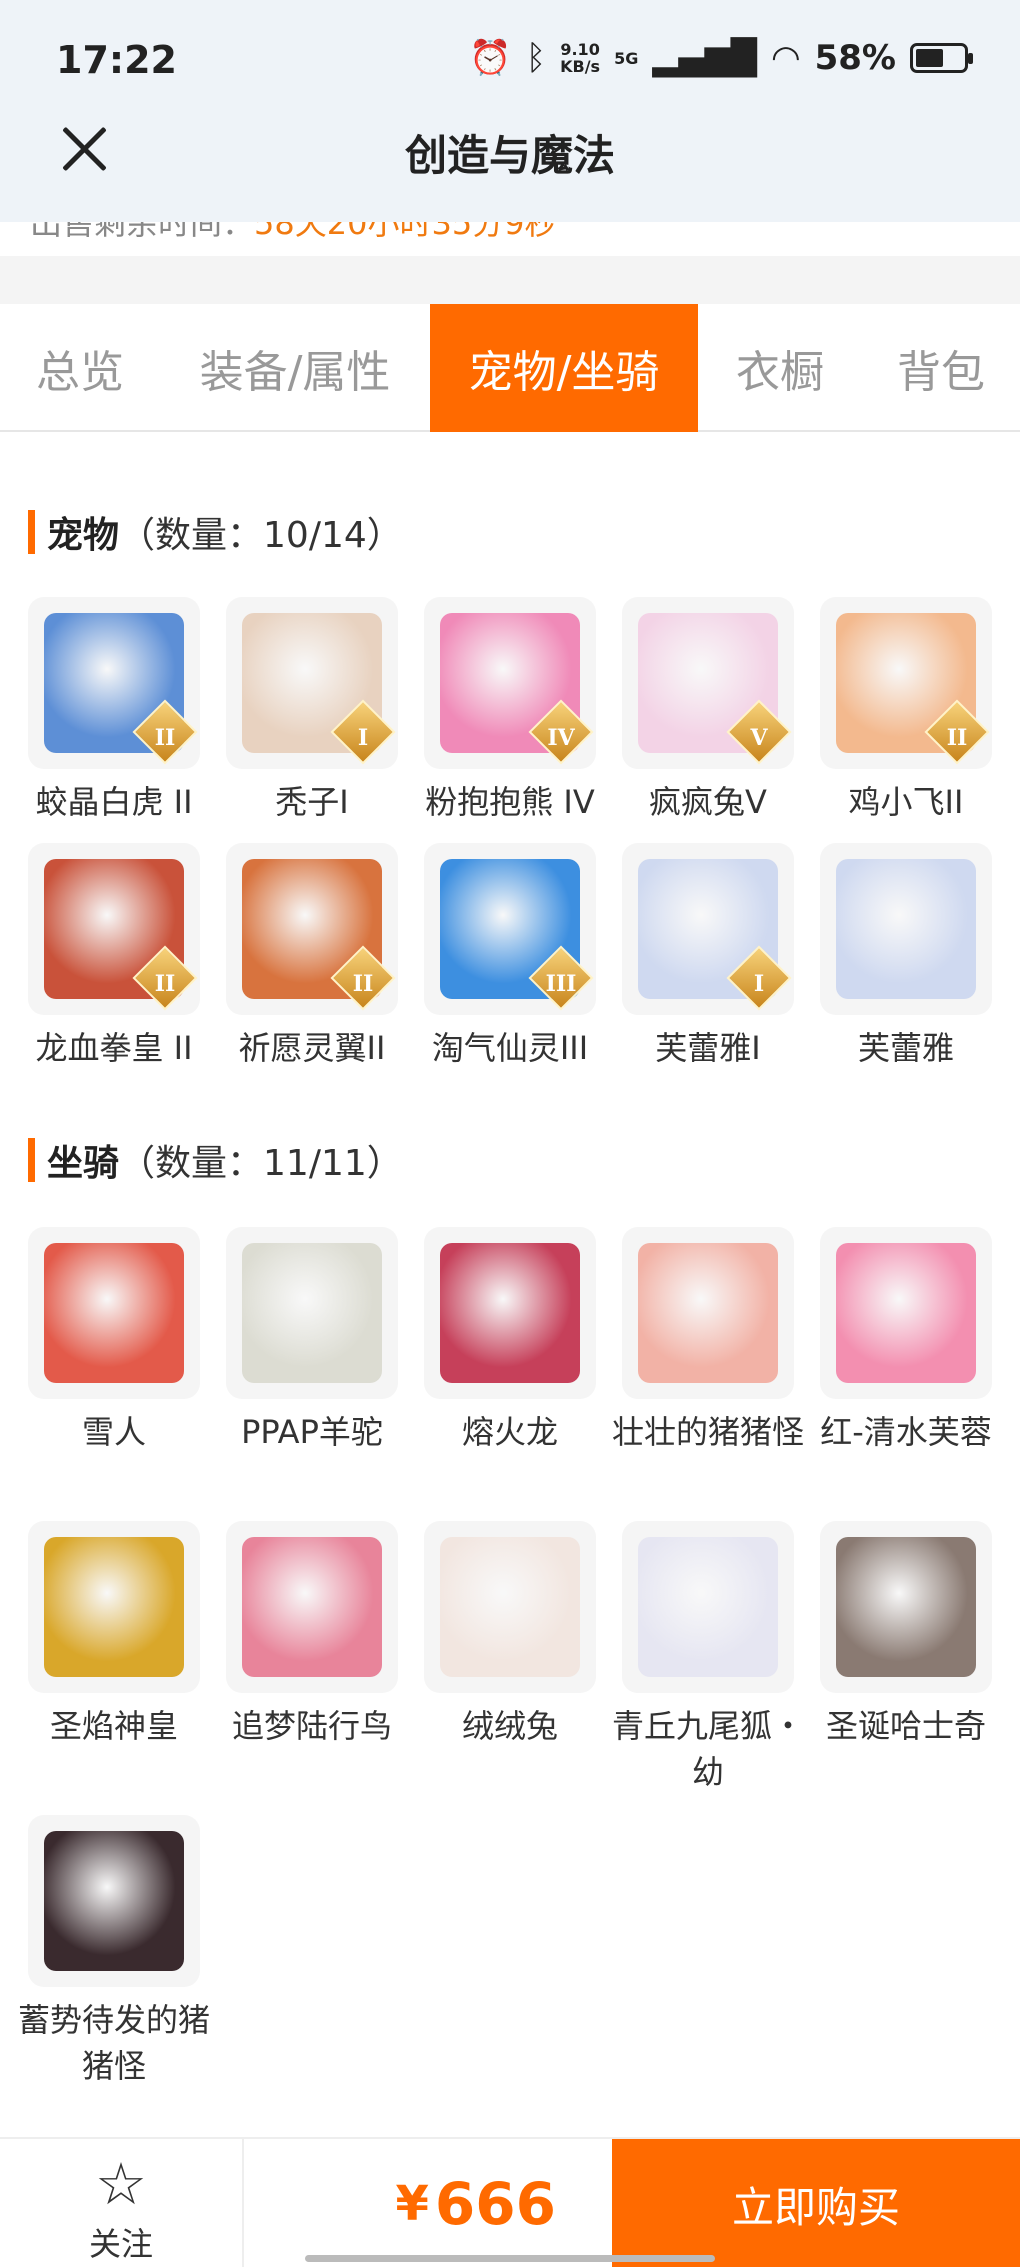 This screenshot has height=2267, width=1020. What do you see at coordinates (707, 1432) in the screenshot?
I see `mount-name: 壮壮的猪猪怪` at bounding box center [707, 1432].